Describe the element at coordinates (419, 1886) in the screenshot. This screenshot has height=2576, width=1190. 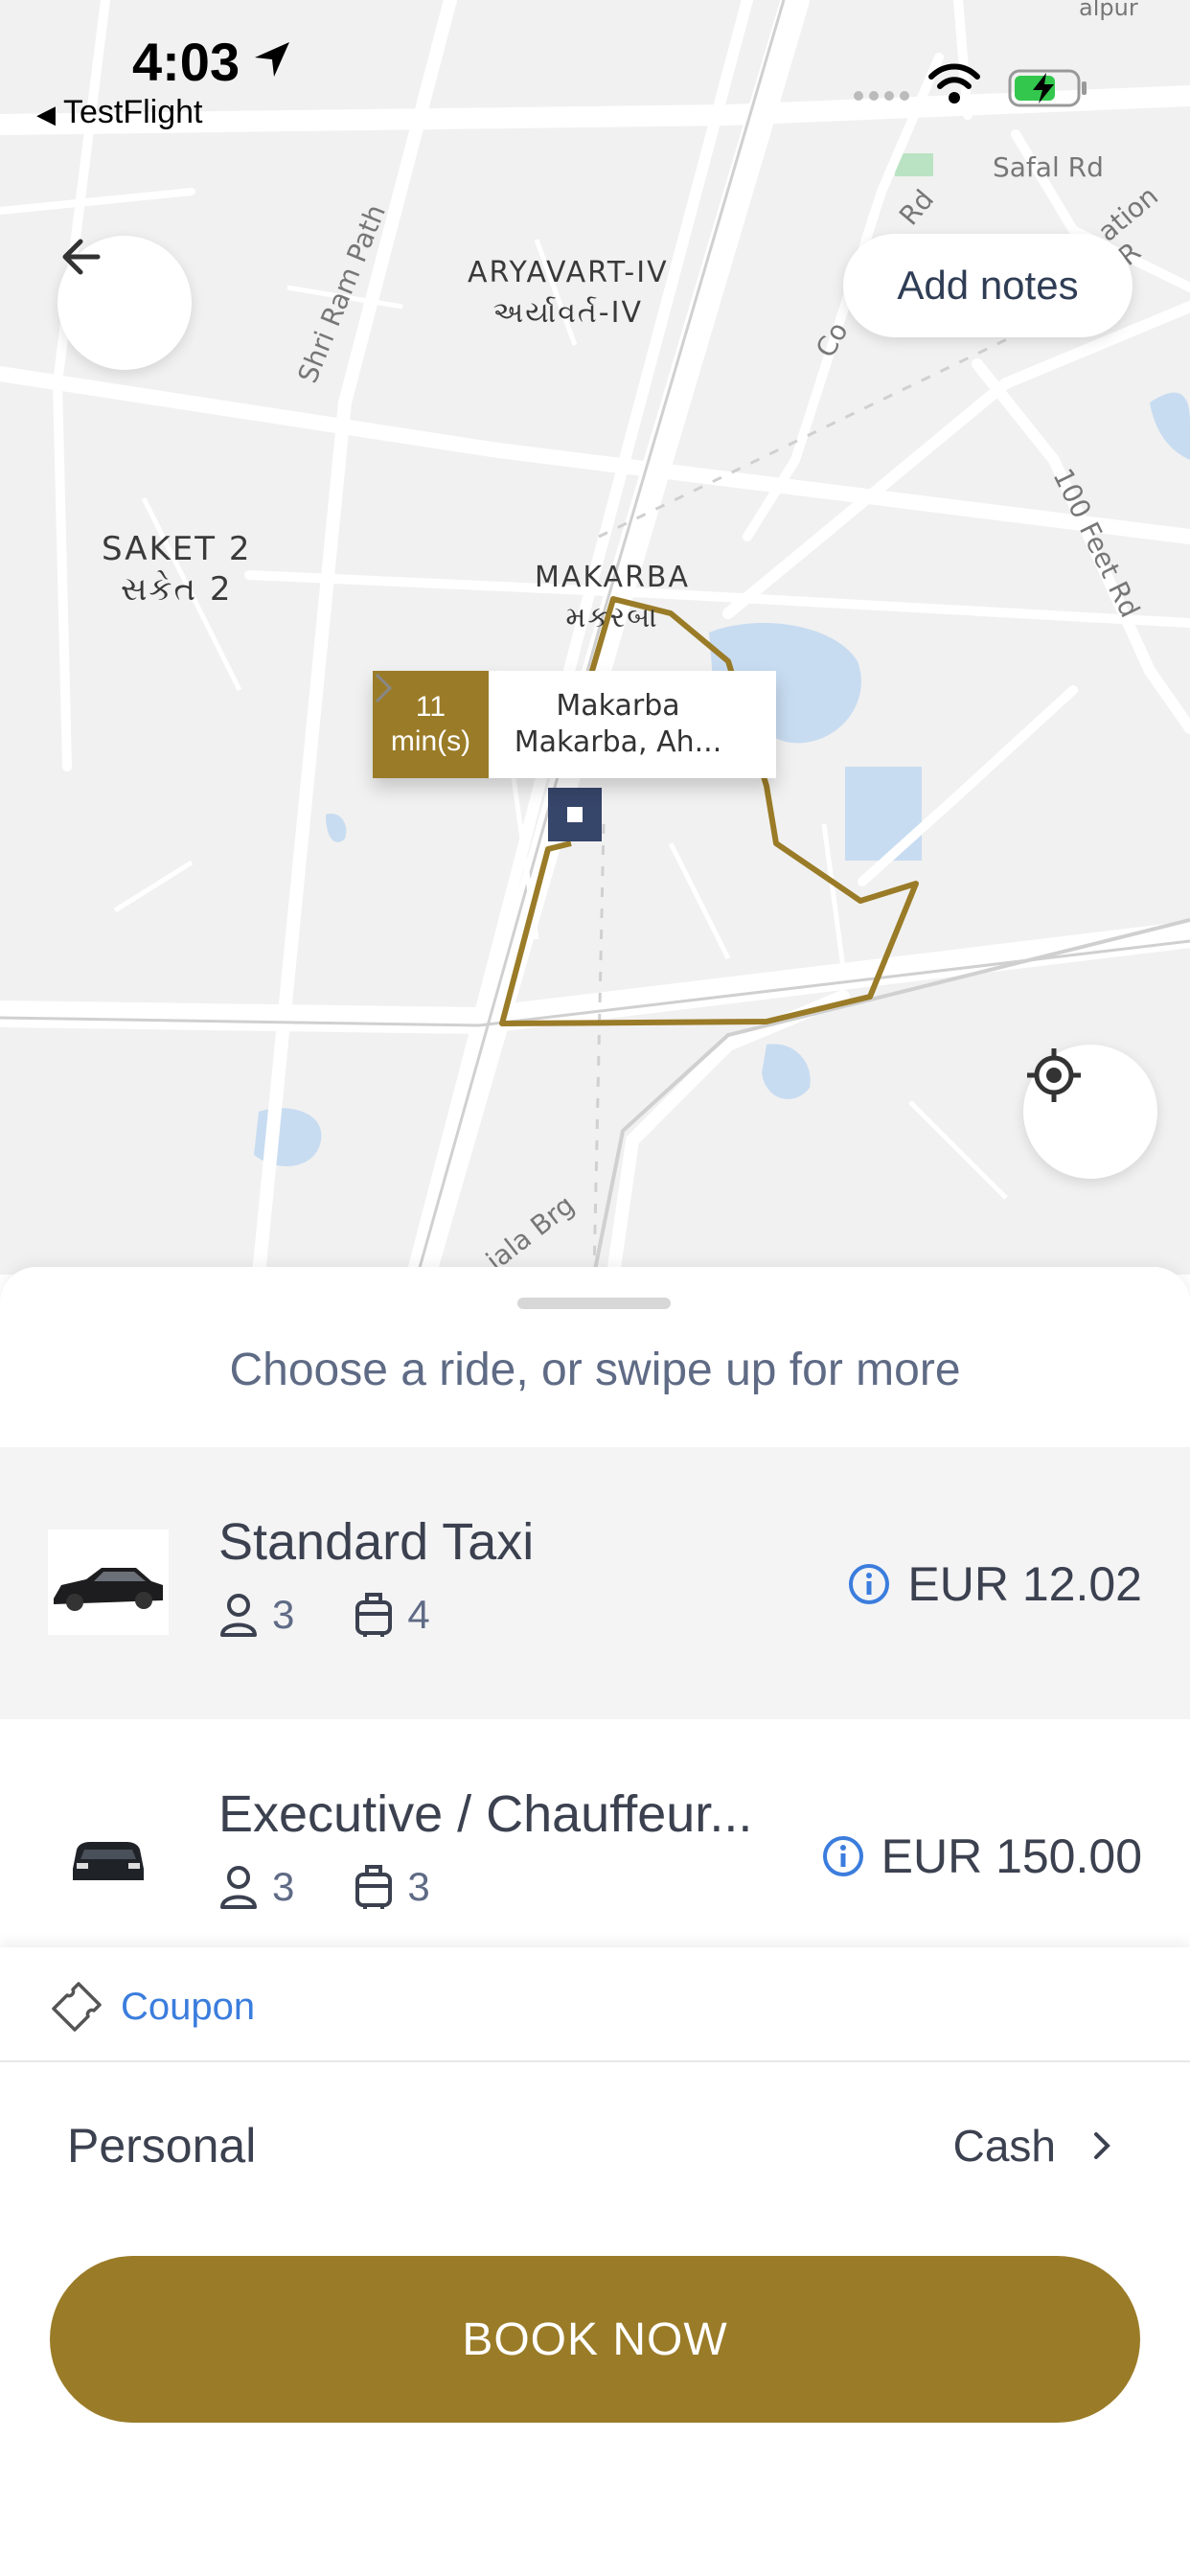
I see `luggage-count: 3` at that location.